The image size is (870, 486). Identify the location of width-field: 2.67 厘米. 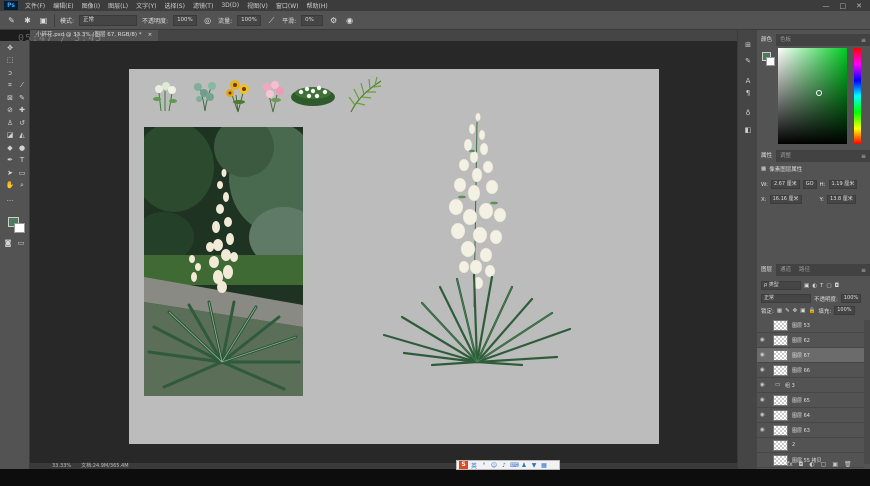
(785, 184).